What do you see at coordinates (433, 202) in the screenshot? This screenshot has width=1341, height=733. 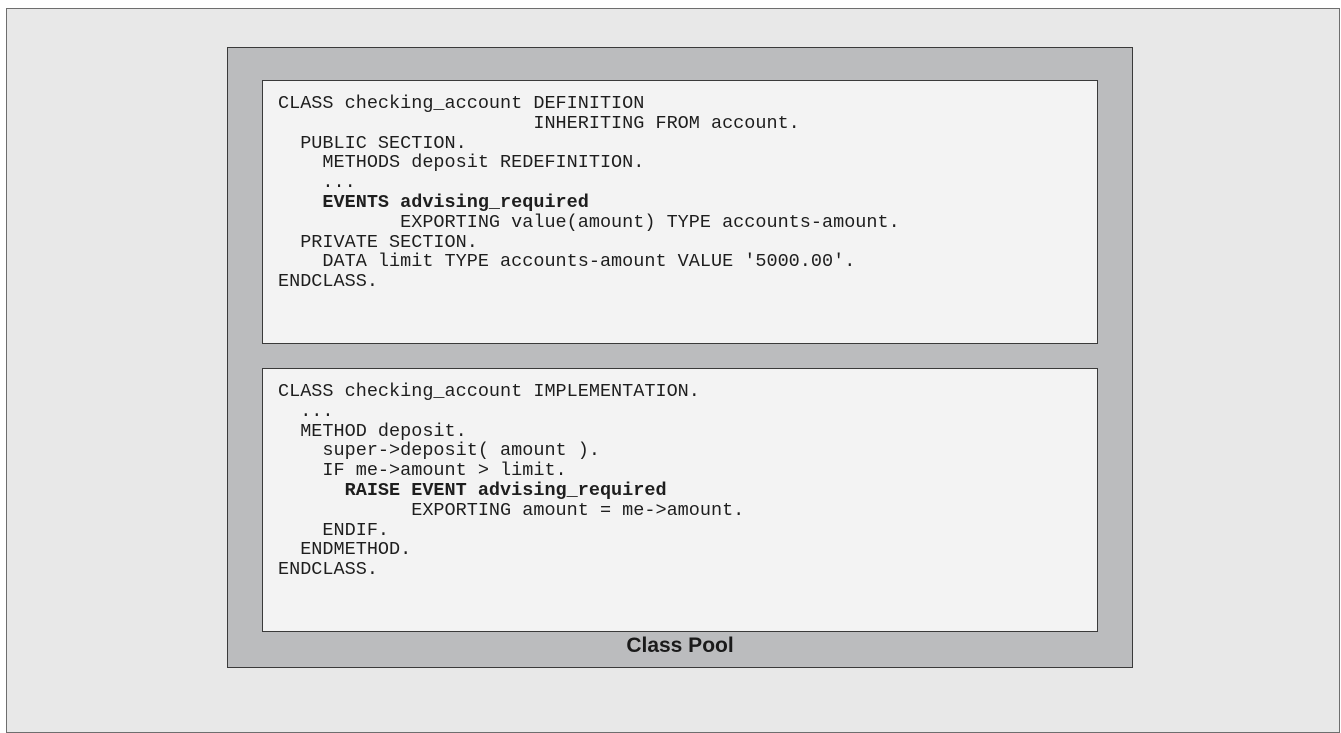 I see `code-line-highlight: EVENTS advising_required` at bounding box center [433, 202].